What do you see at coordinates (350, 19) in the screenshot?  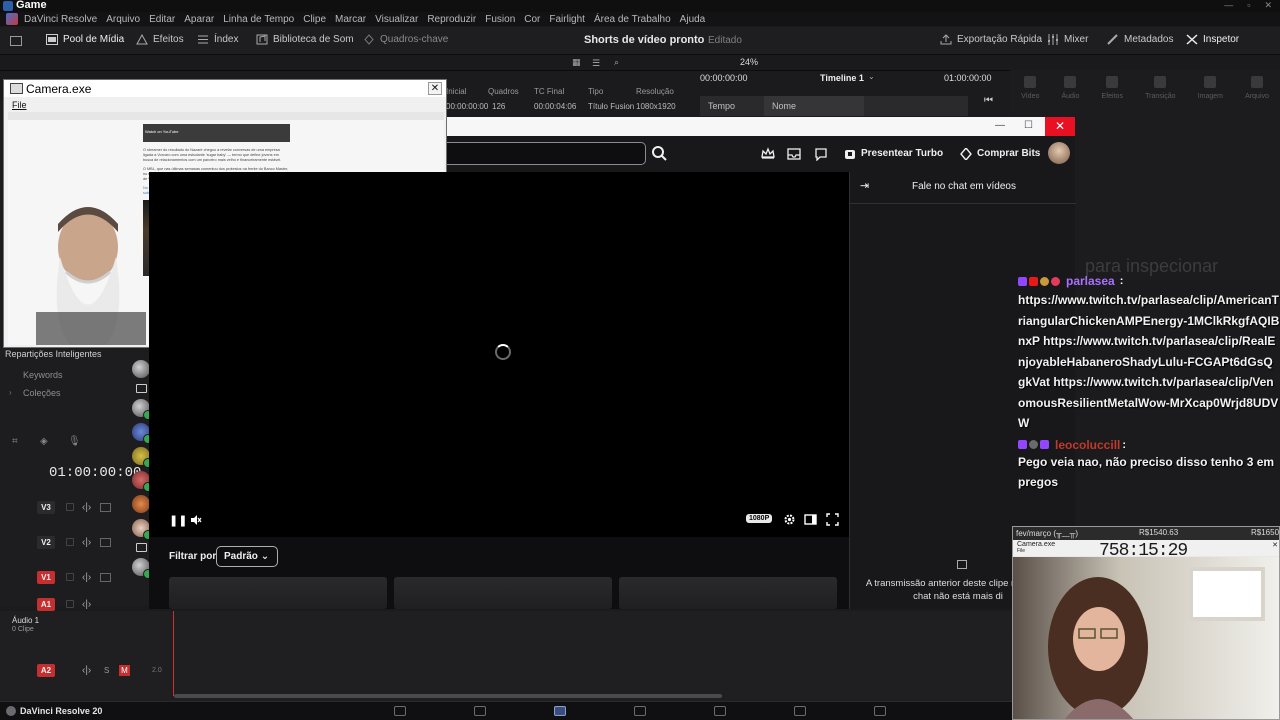 I see `menu-marcar: Marcar` at bounding box center [350, 19].